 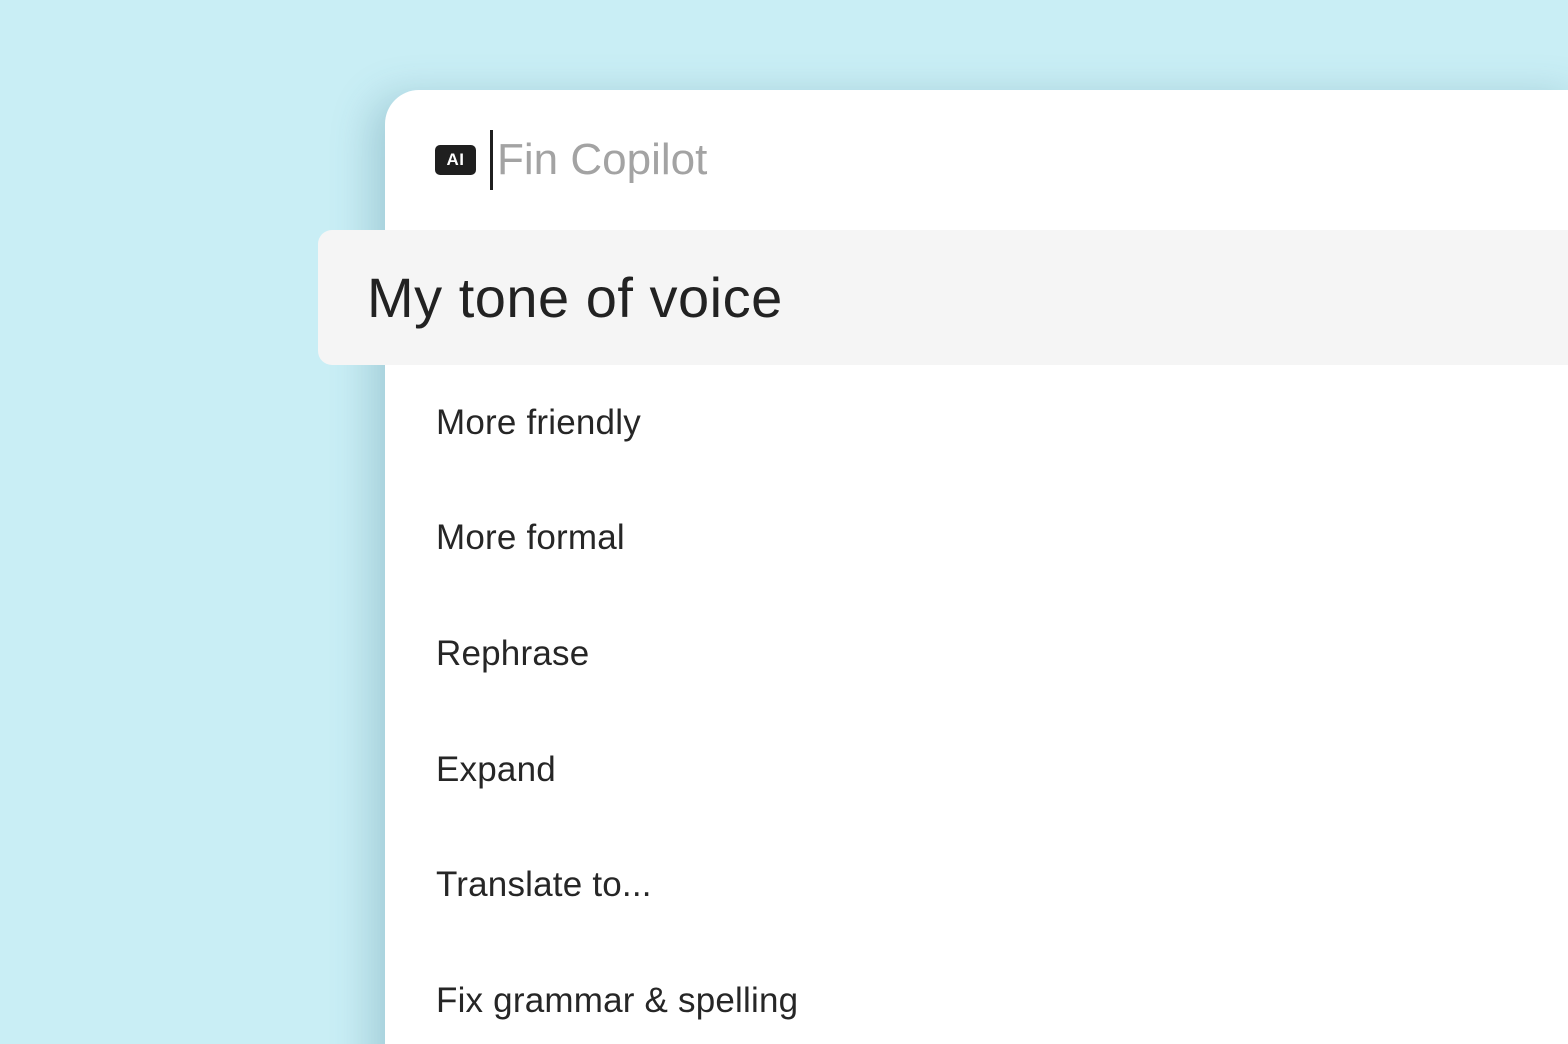 What do you see at coordinates (617, 539) in the screenshot?
I see `menu-item-more-formal: More formal` at bounding box center [617, 539].